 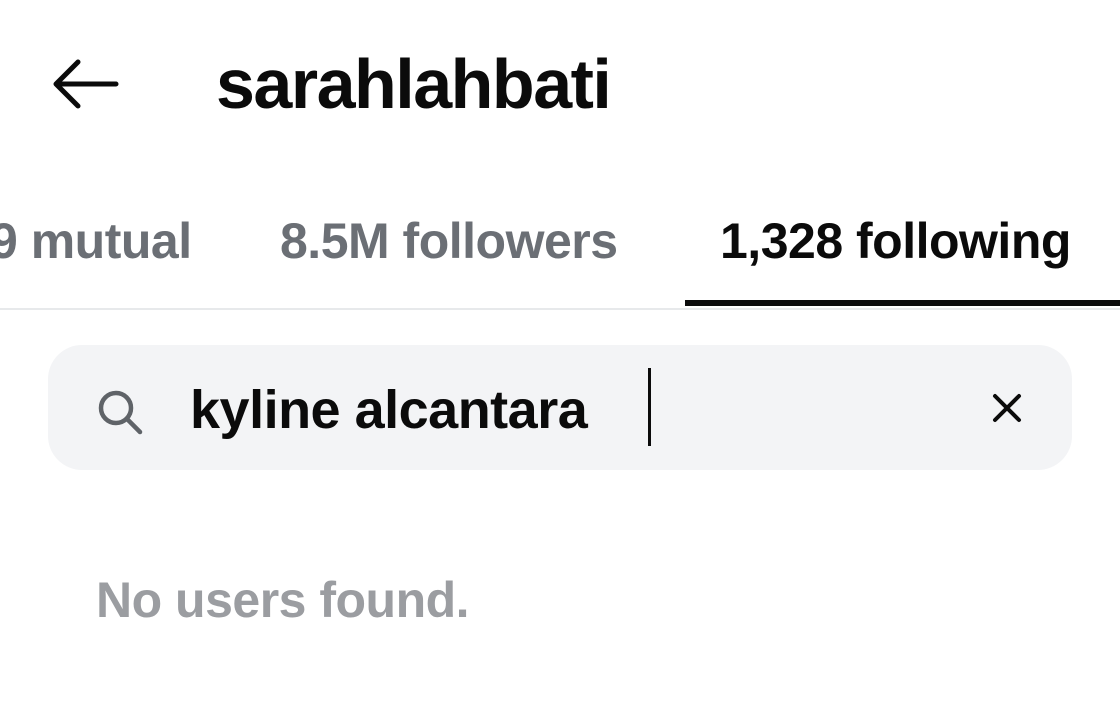 I want to click on profile-username: sarahlahbati, so click(x=414, y=84).